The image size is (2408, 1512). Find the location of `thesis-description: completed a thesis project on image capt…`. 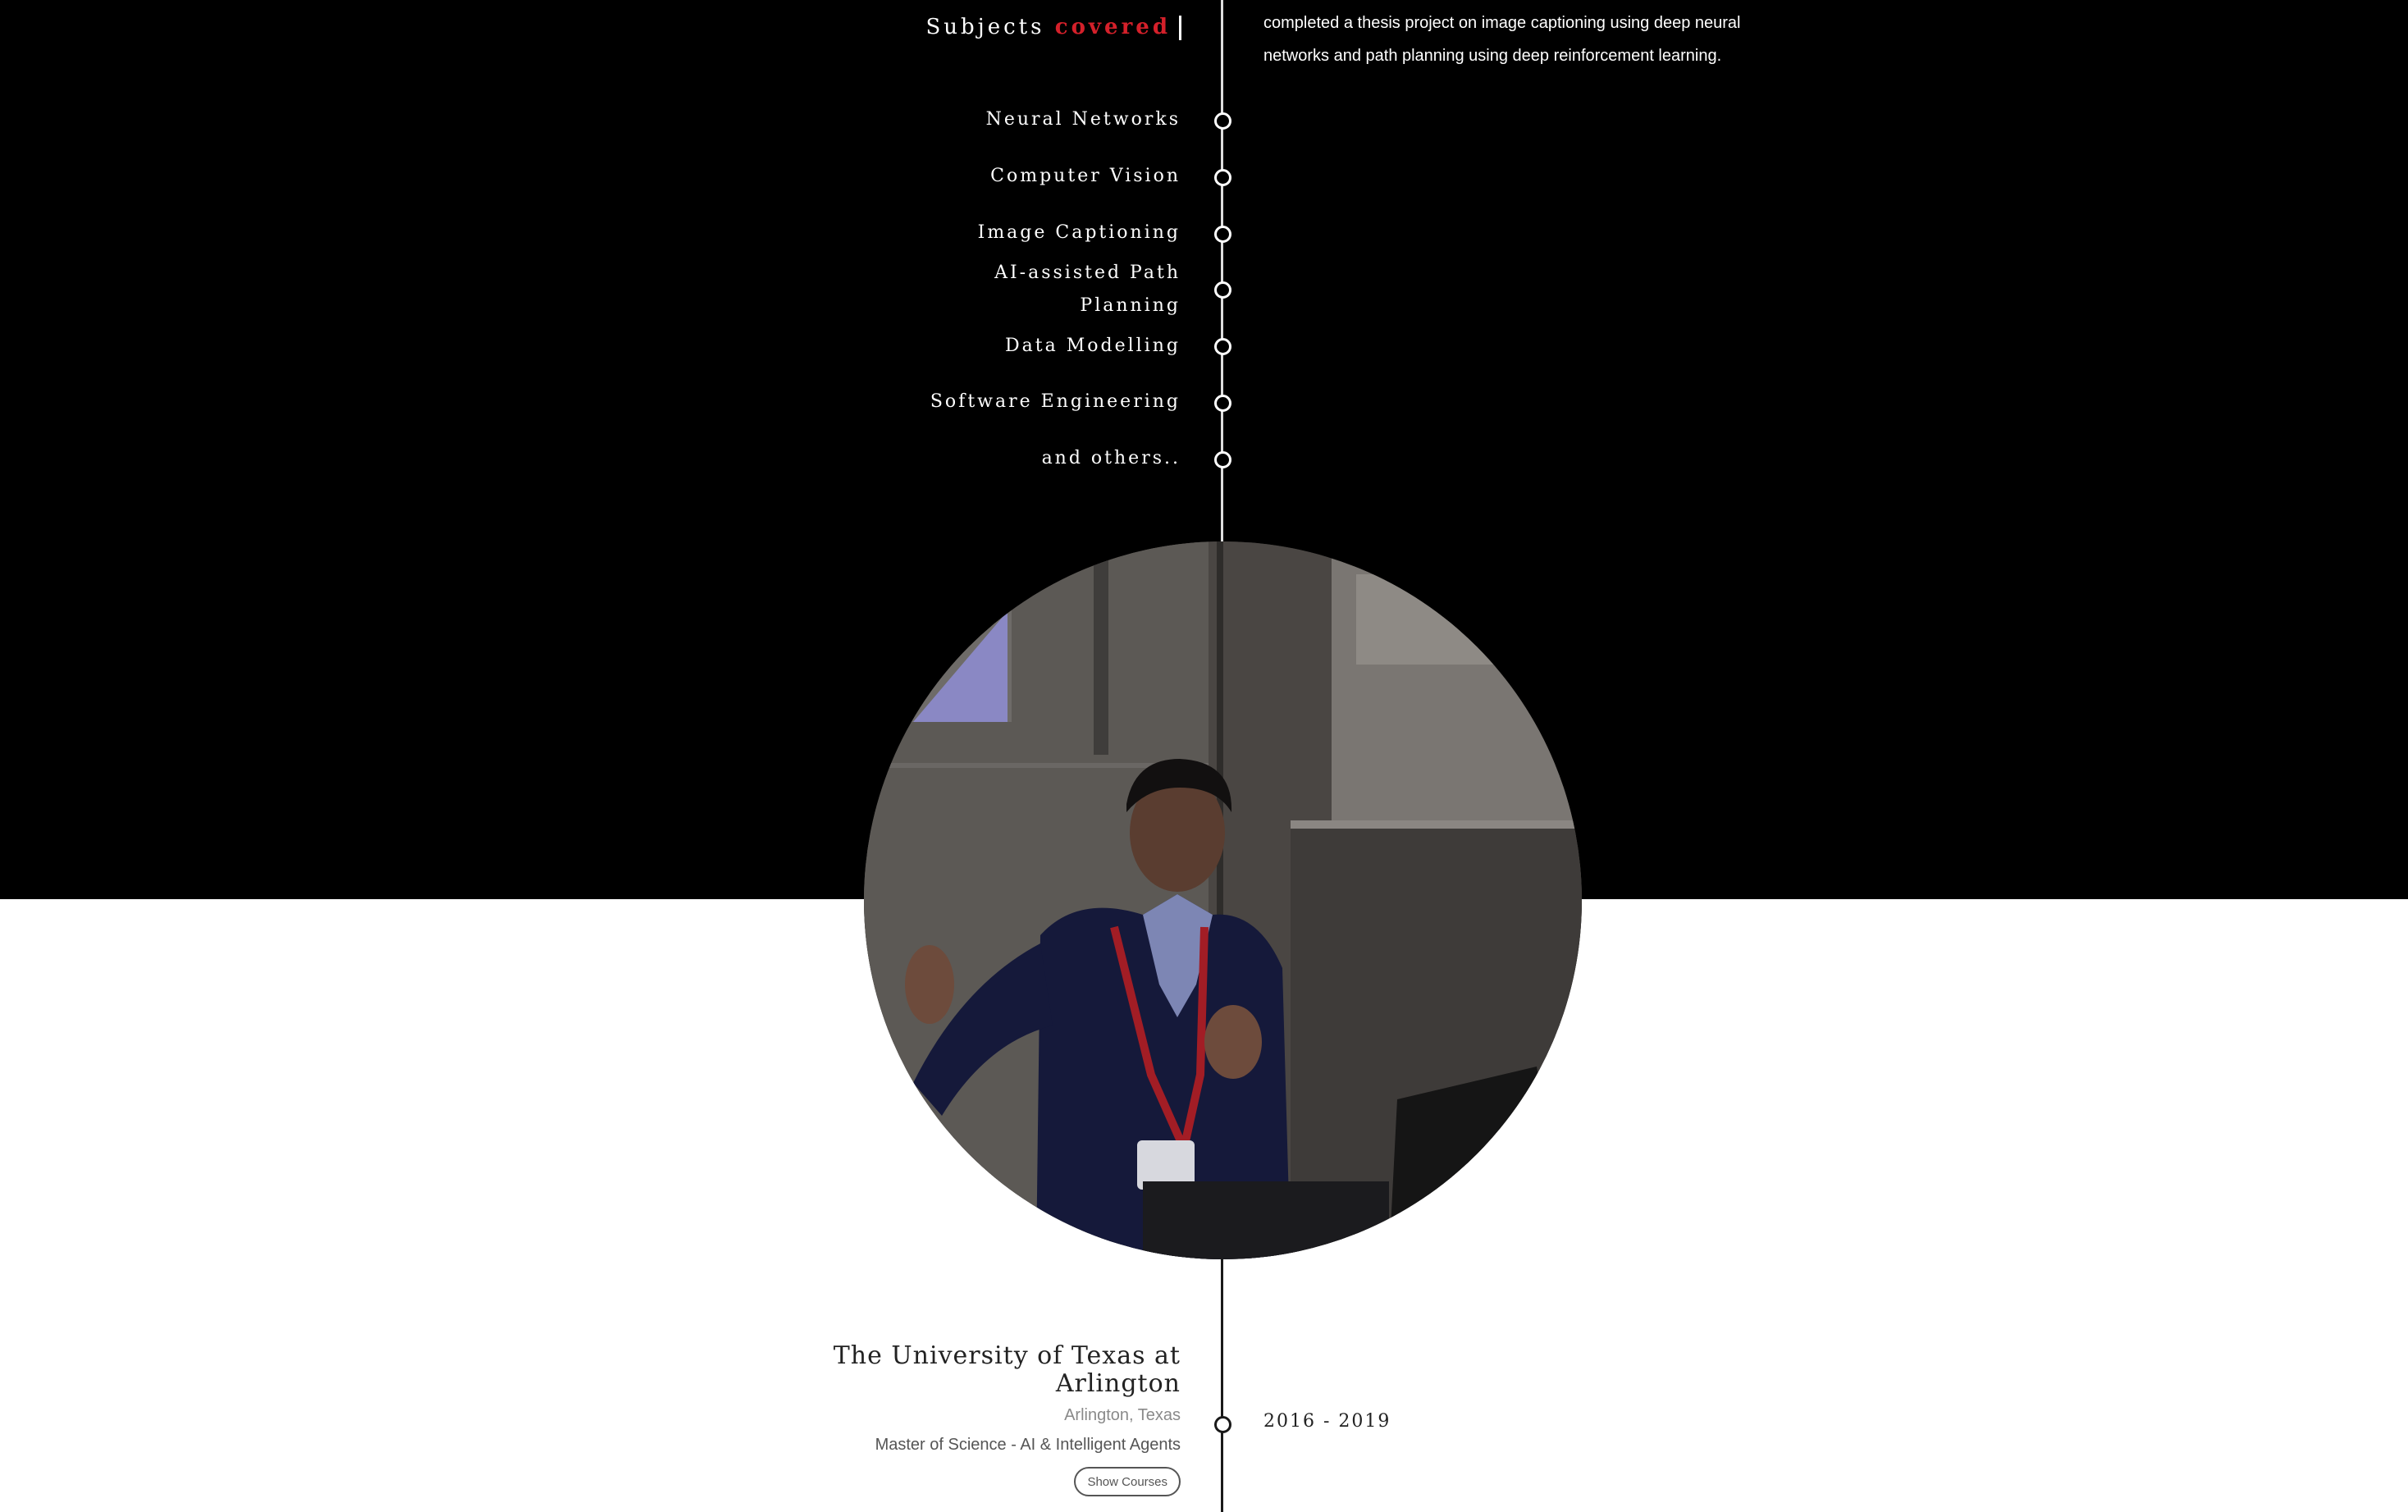

thesis-description: completed a thesis project on image capt… is located at coordinates (1502, 40).